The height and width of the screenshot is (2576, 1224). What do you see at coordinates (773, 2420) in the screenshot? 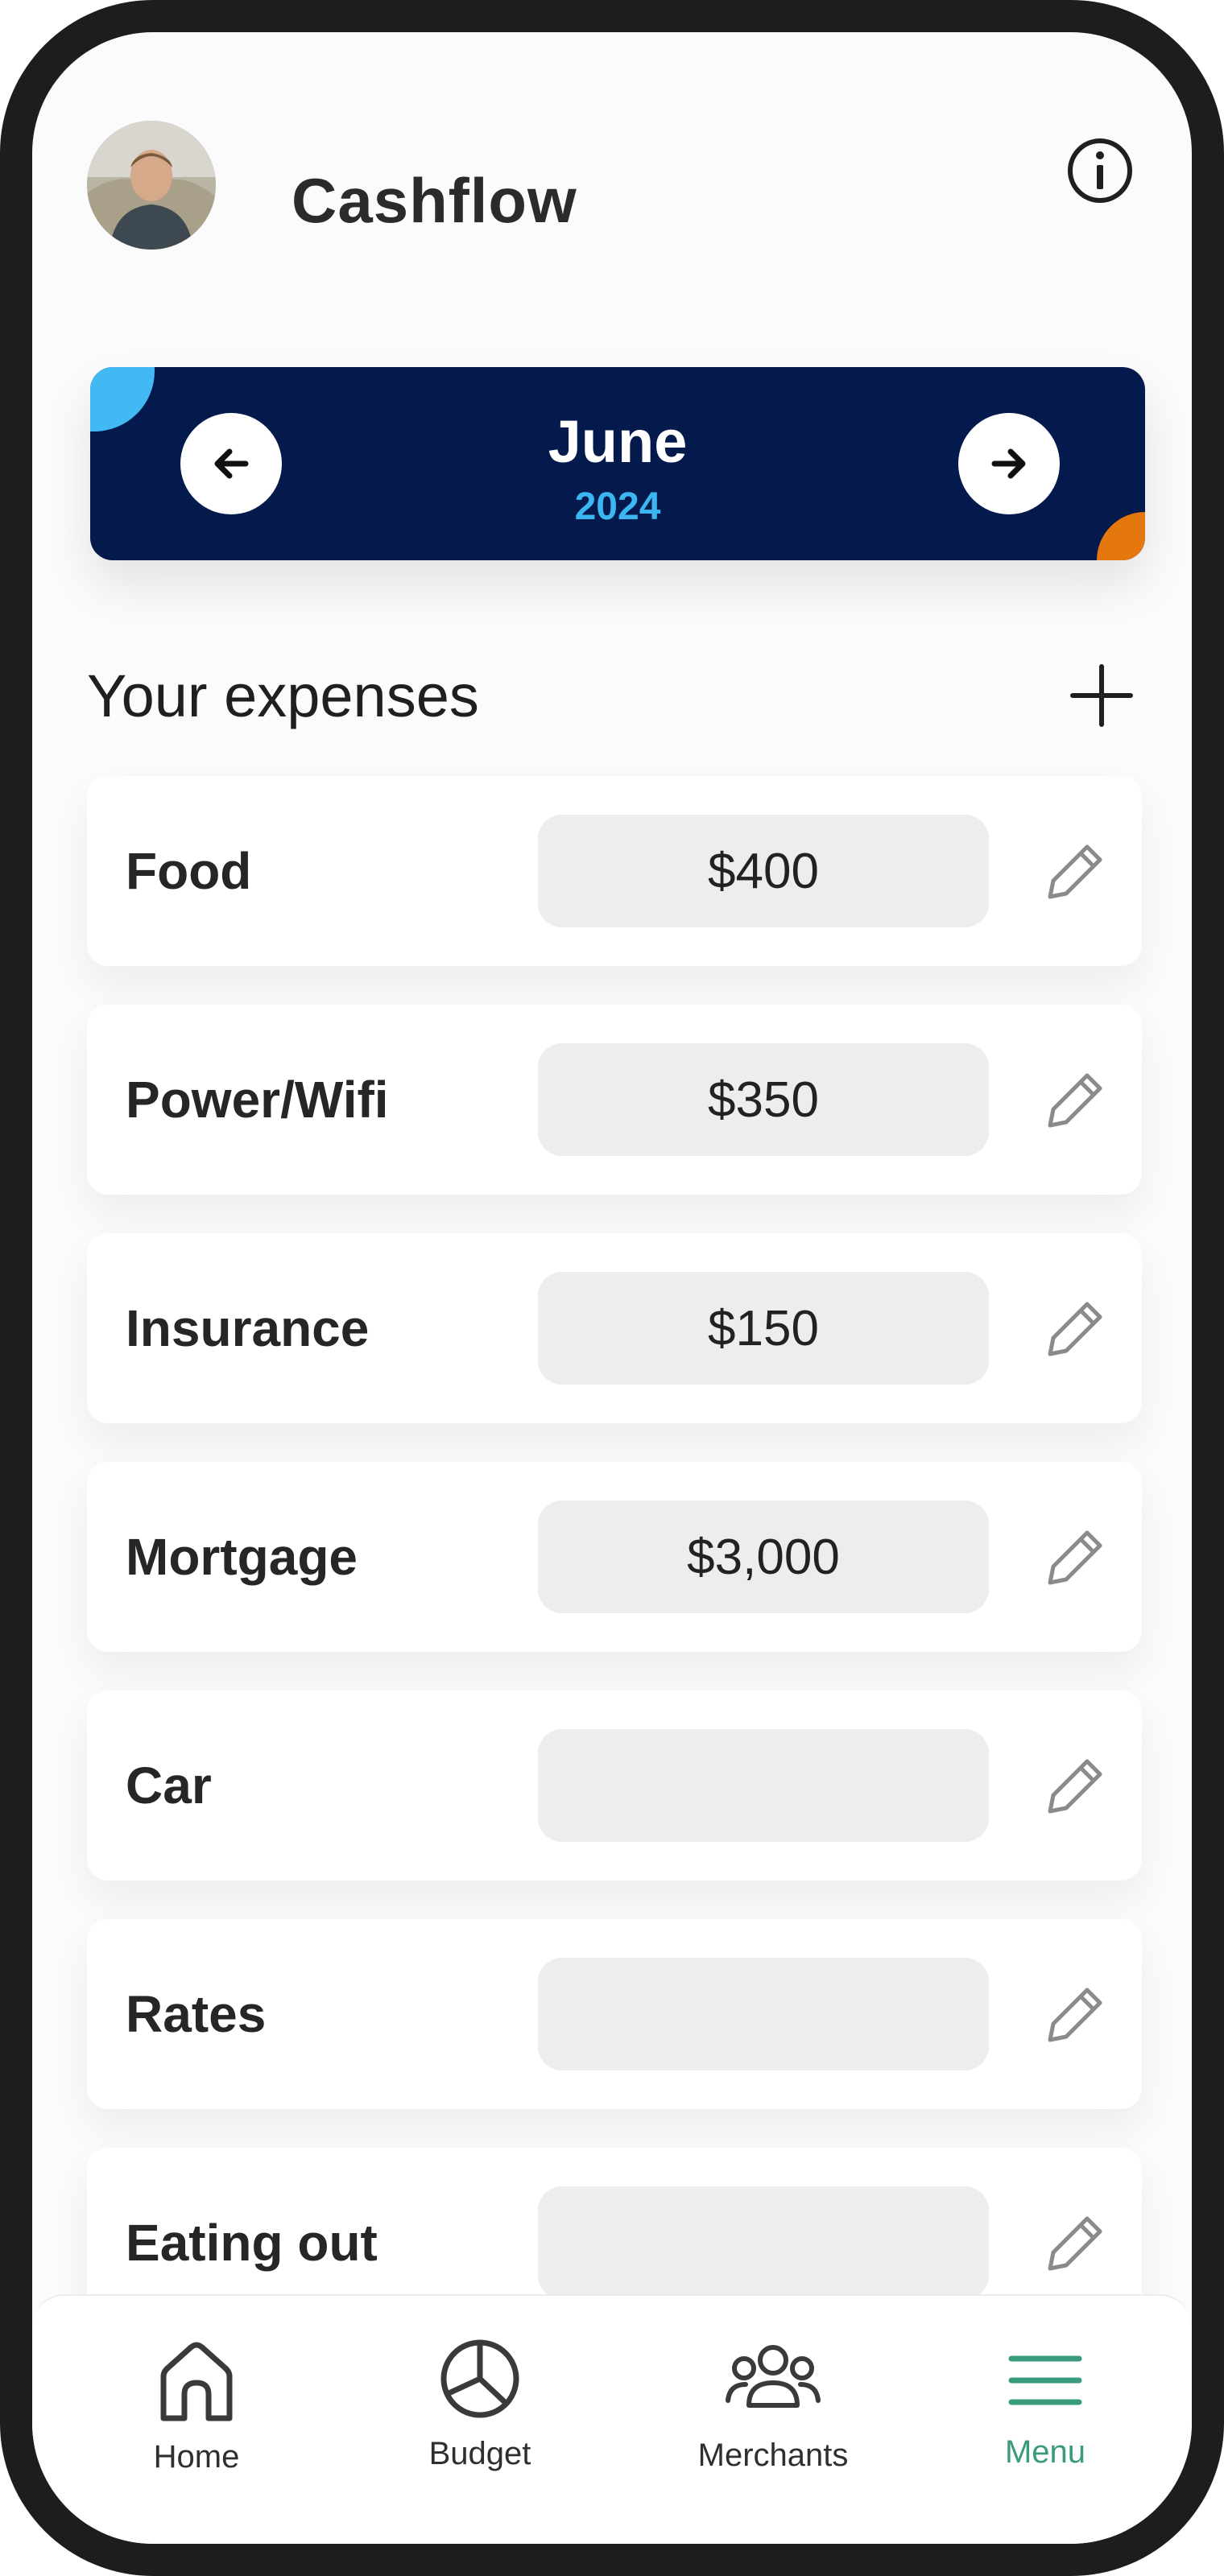
I see `nav-item-merchants: Merchants` at bounding box center [773, 2420].